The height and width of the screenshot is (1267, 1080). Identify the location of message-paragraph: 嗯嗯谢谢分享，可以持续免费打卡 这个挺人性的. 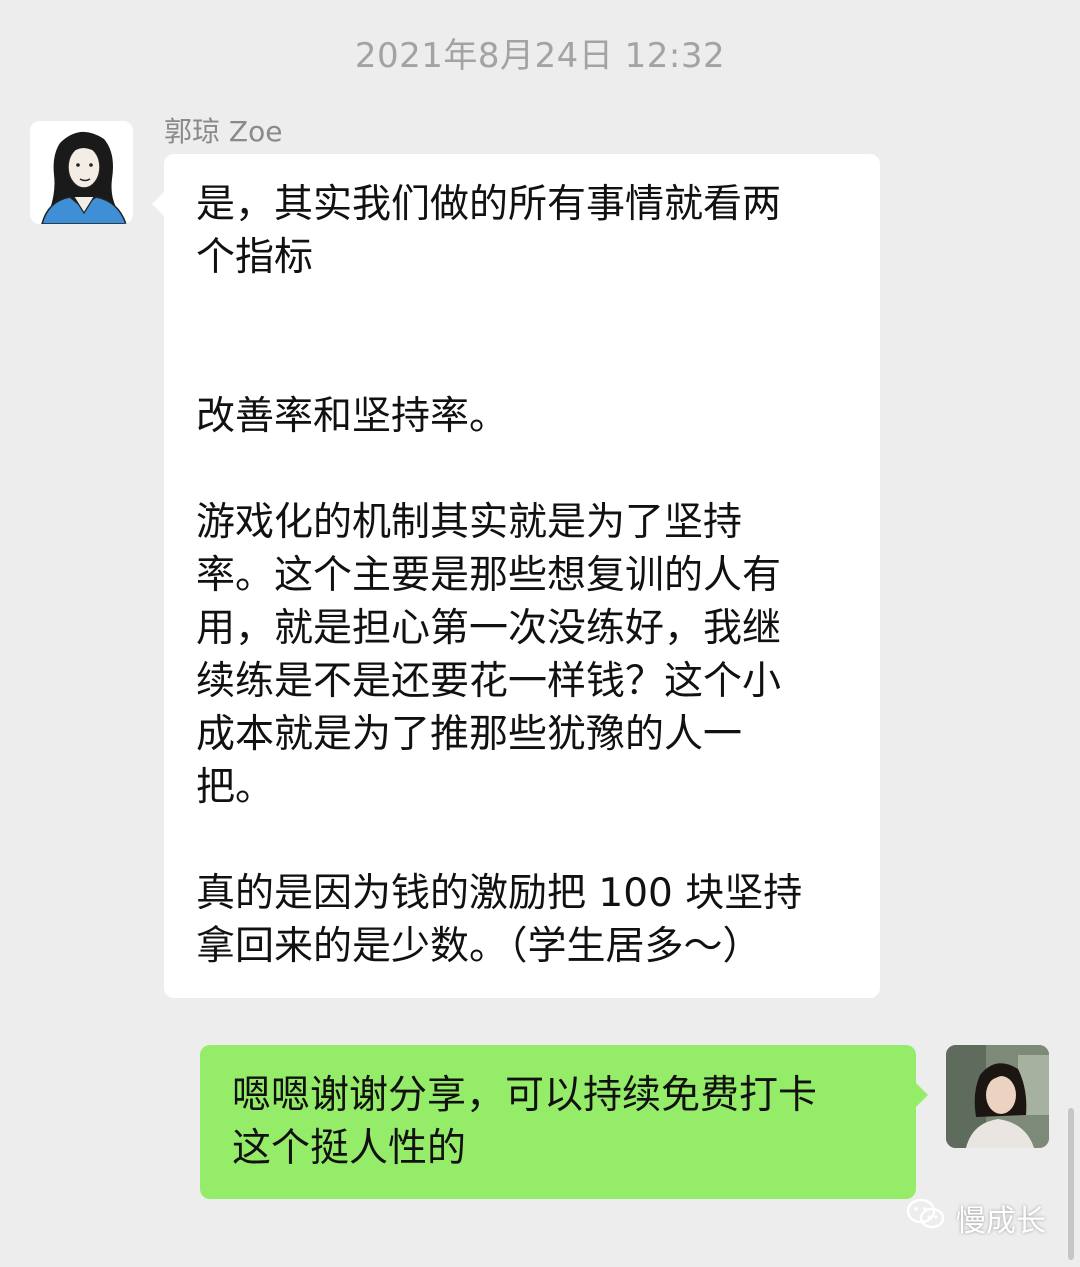
(525, 1122).